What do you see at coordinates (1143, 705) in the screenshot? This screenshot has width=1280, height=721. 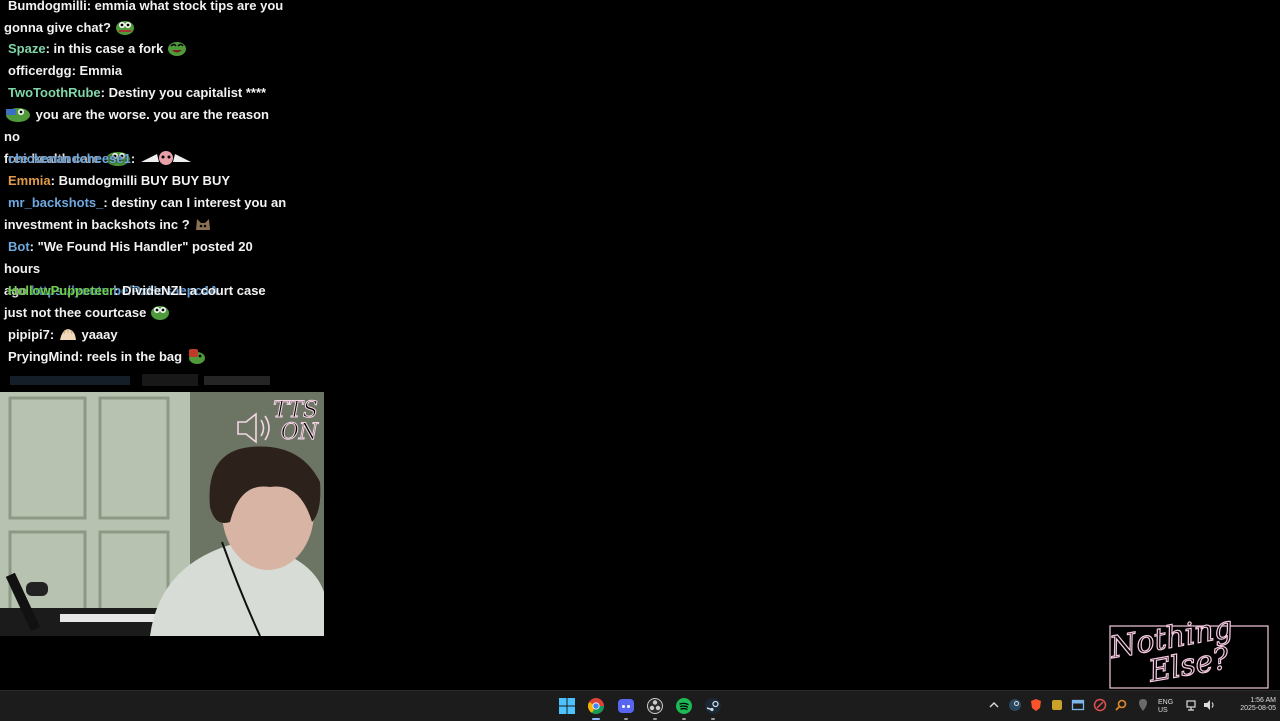 I see `tray-location-icon` at bounding box center [1143, 705].